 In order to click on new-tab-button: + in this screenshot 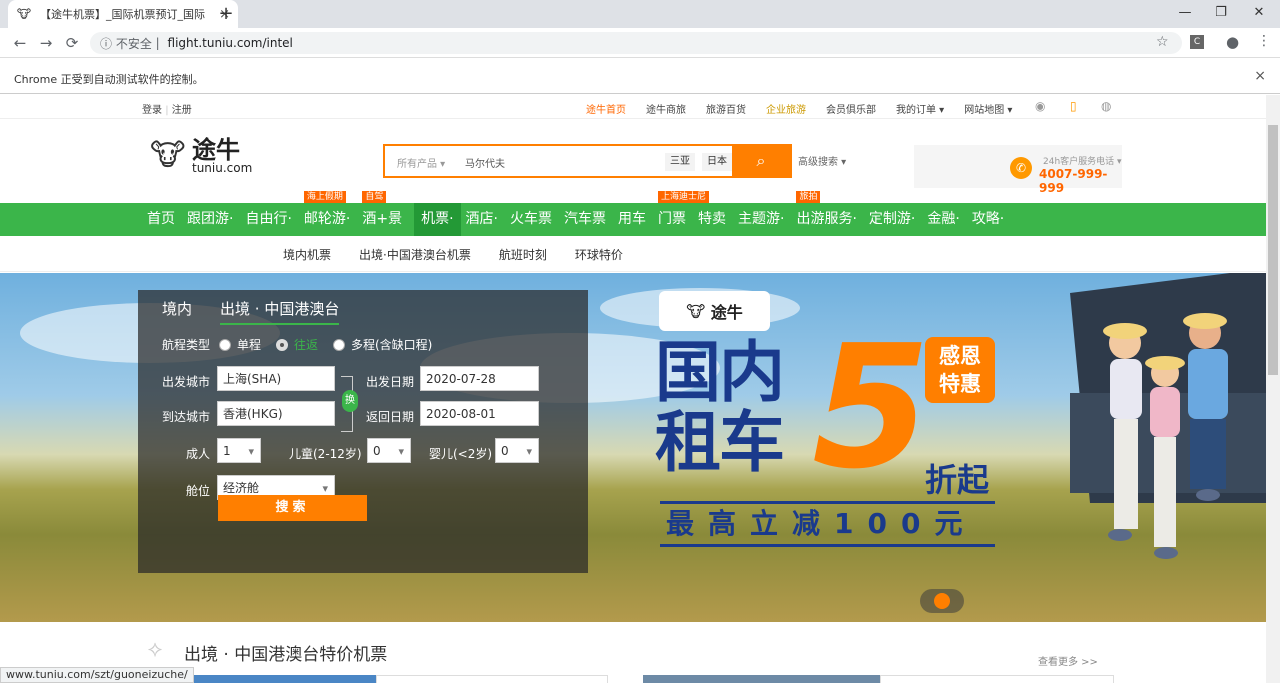, I will do `click(226, 14)`.